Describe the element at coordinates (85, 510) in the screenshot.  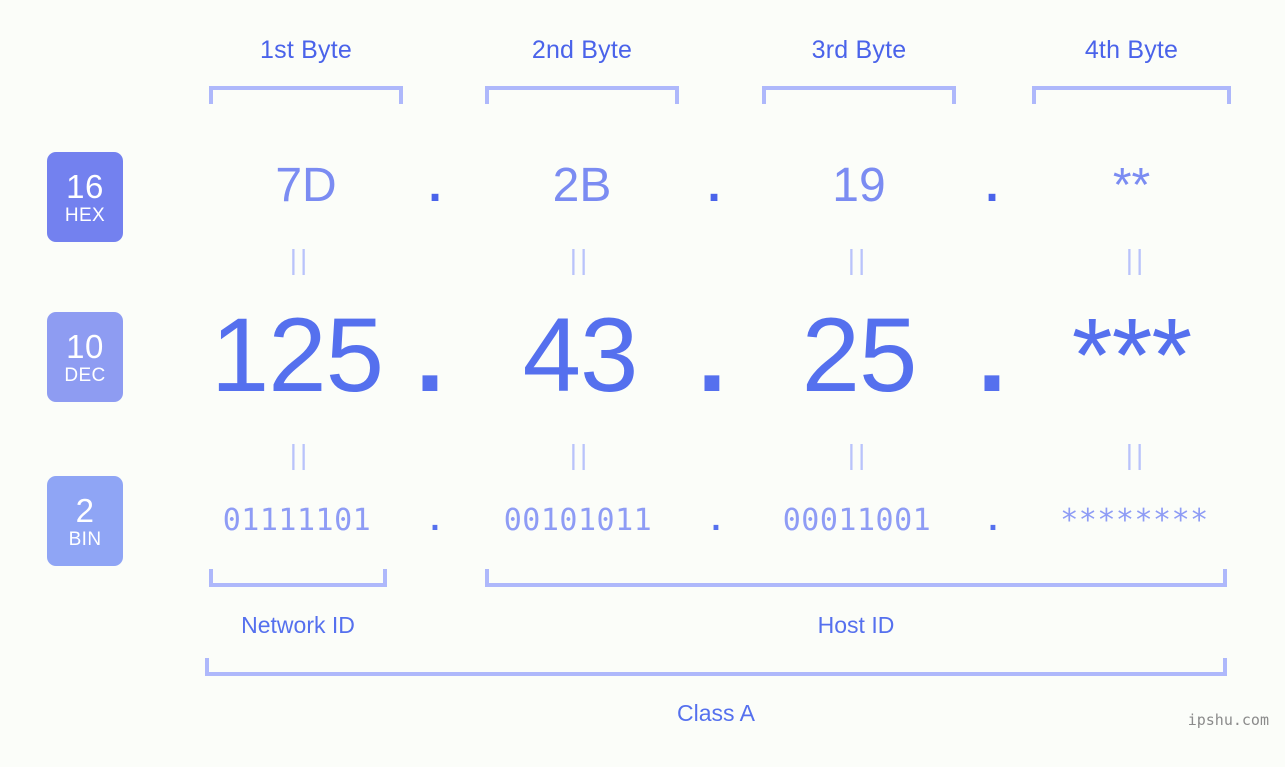
I see `radix-badge-bin-number: 2` at that location.